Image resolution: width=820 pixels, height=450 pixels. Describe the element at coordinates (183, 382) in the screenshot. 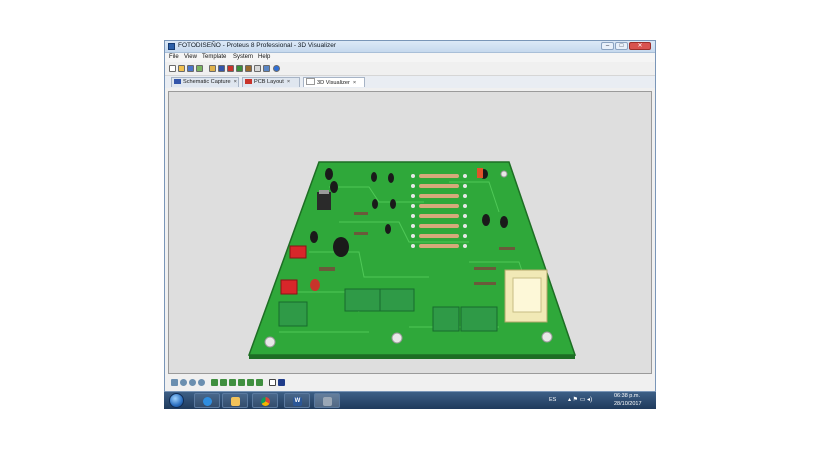

I see `zoom-in-icon` at that location.